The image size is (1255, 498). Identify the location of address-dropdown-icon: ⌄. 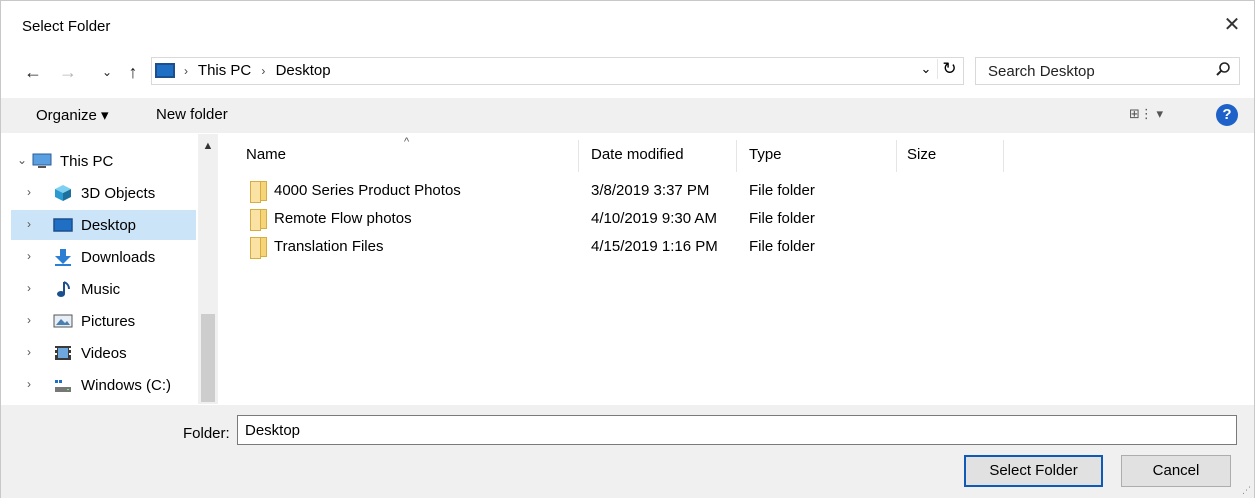
(926, 69).